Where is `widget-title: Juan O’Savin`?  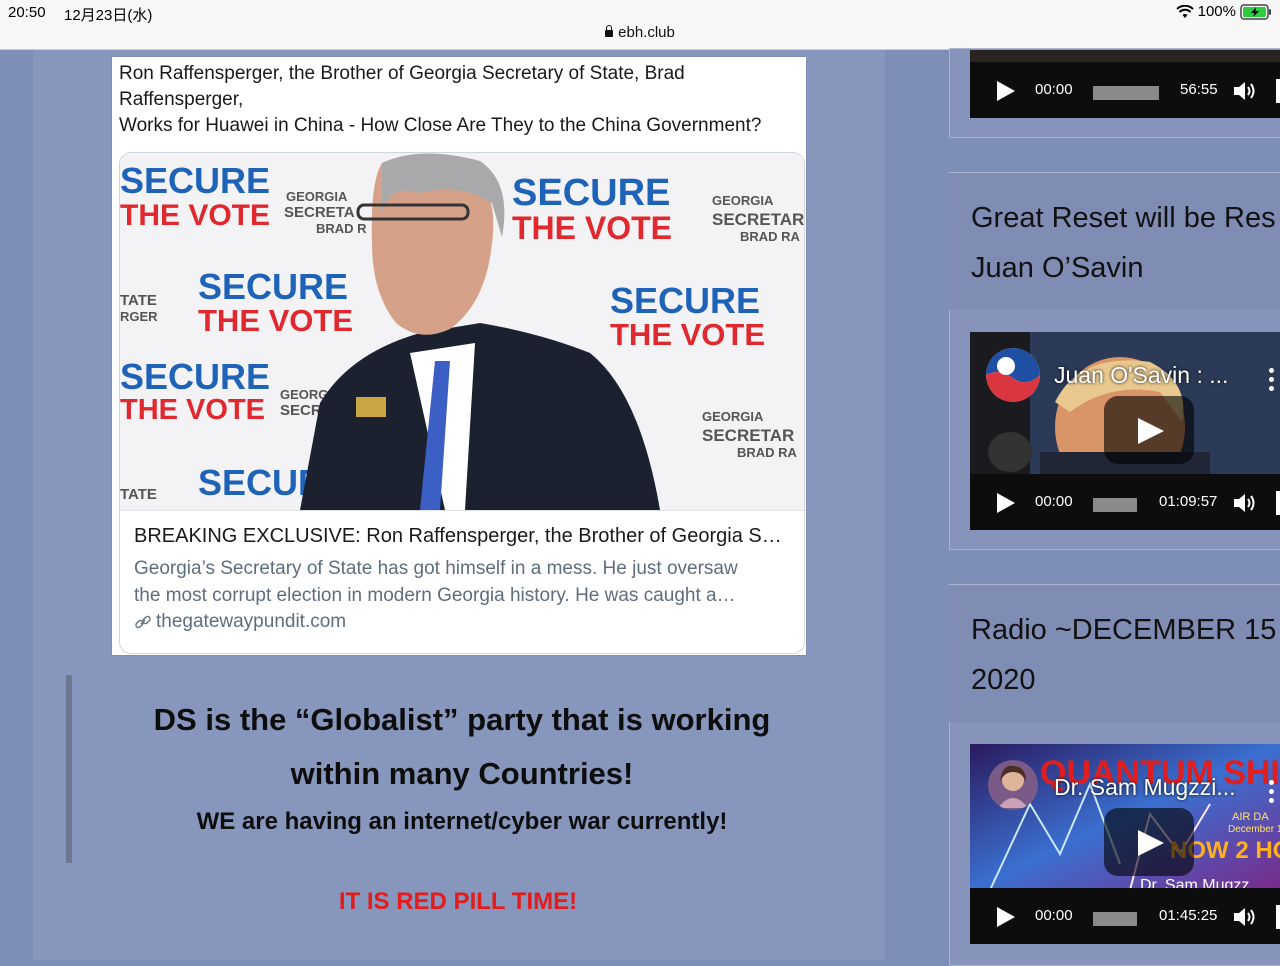
widget-title: Juan O’Savin is located at coordinates (1057, 268).